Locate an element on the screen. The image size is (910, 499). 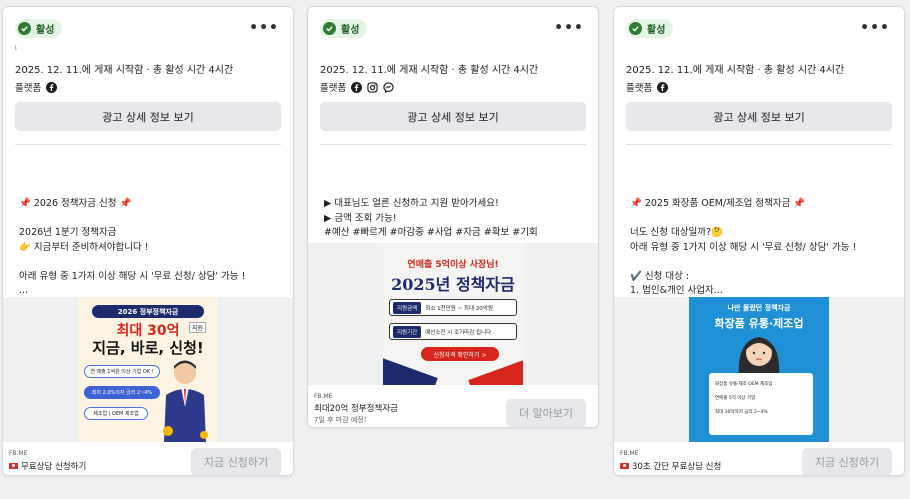
footer-subline: 7일 후 마감 예정! is located at coordinates (340, 420).